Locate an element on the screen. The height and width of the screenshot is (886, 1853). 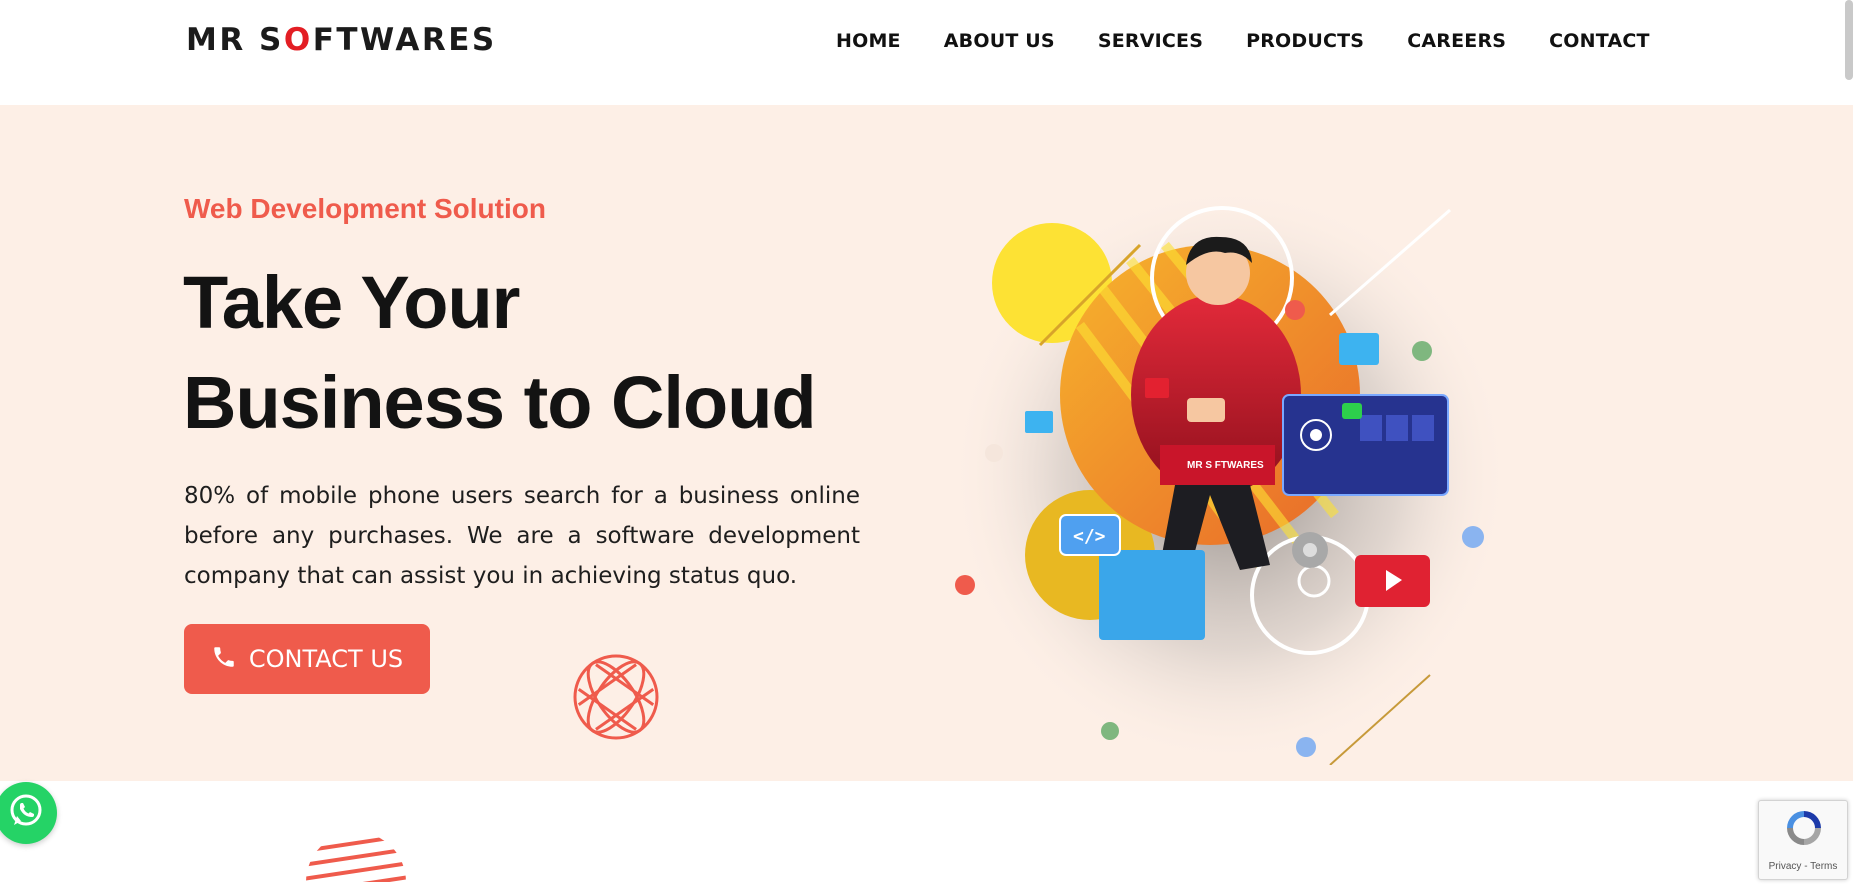
headline-line-2: Business to Cloud is located at coordinates (500, 402).